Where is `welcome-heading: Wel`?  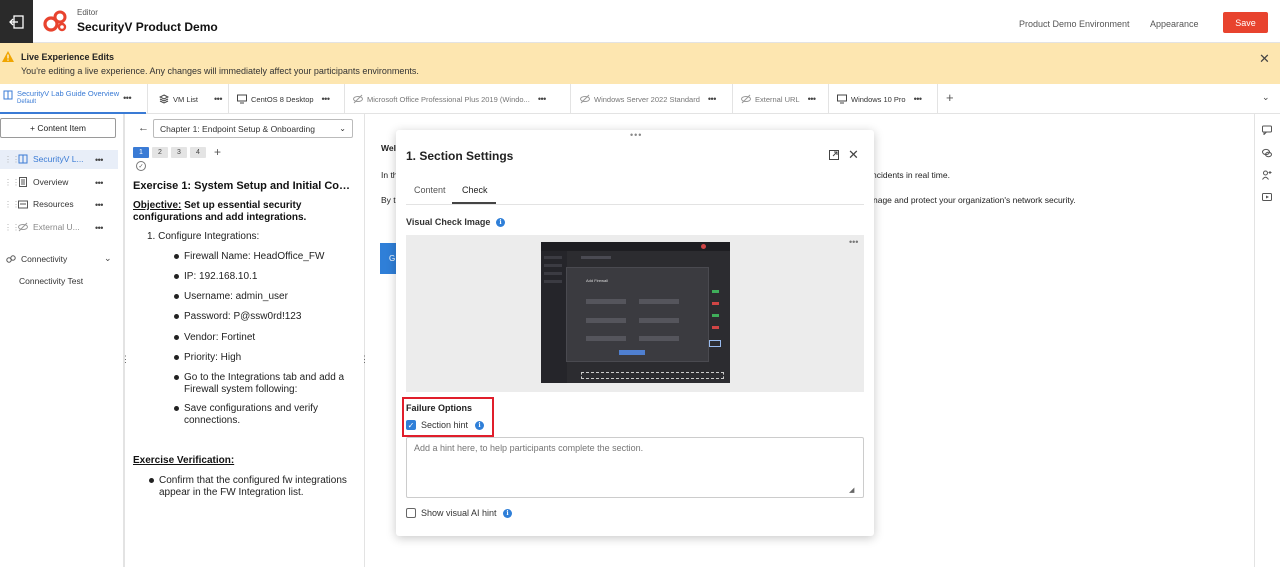
welcome-heading: Wel is located at coordinates (388, 148).